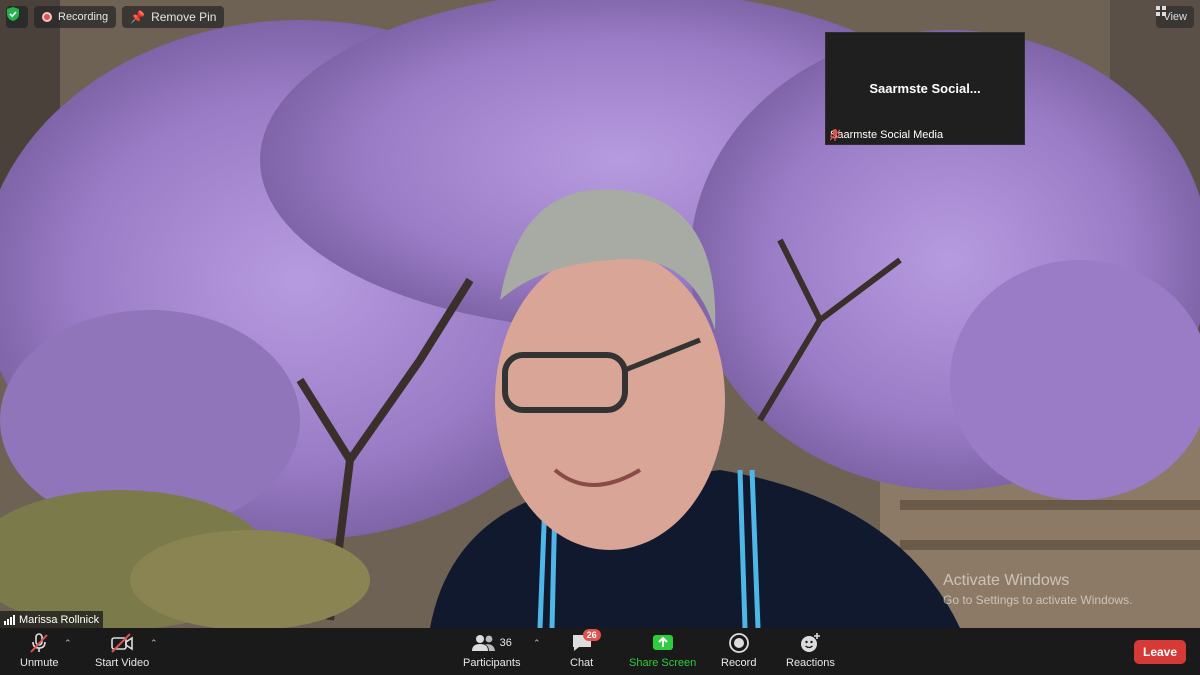 The image size is (1200, 675). I want to click on video-off-icon, so click(122, 643).